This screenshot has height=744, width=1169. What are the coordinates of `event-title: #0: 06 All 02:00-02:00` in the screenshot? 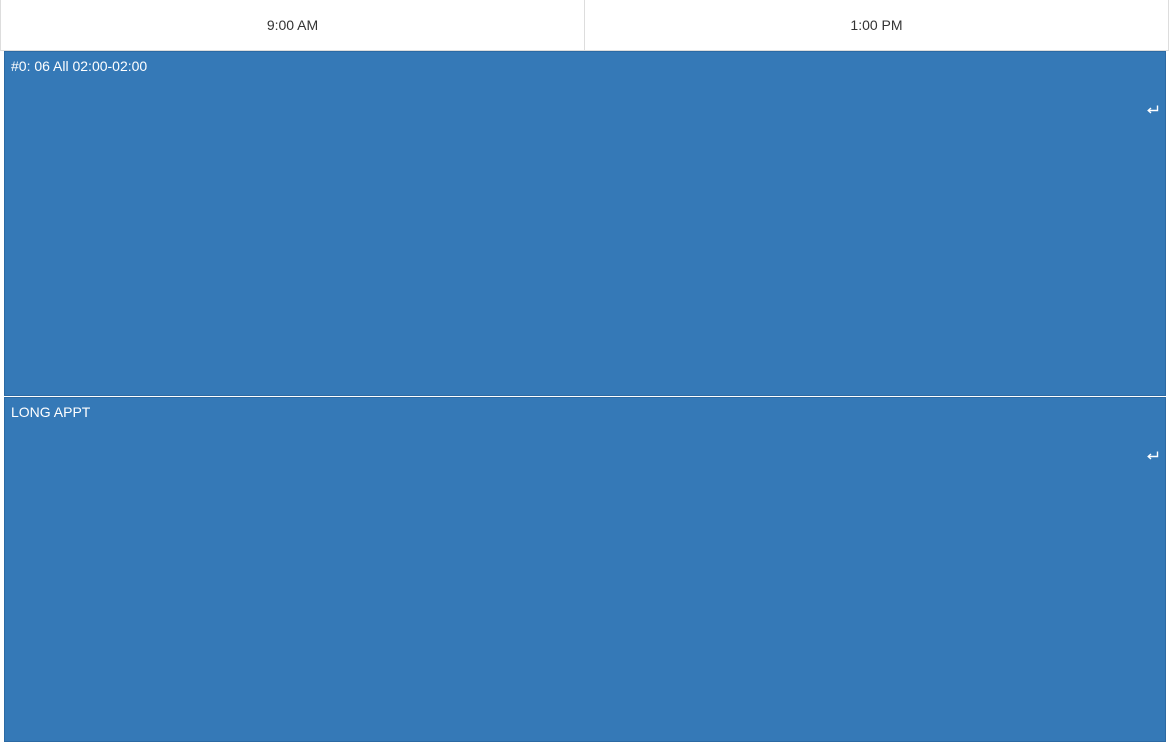 It's located at (79, 66).